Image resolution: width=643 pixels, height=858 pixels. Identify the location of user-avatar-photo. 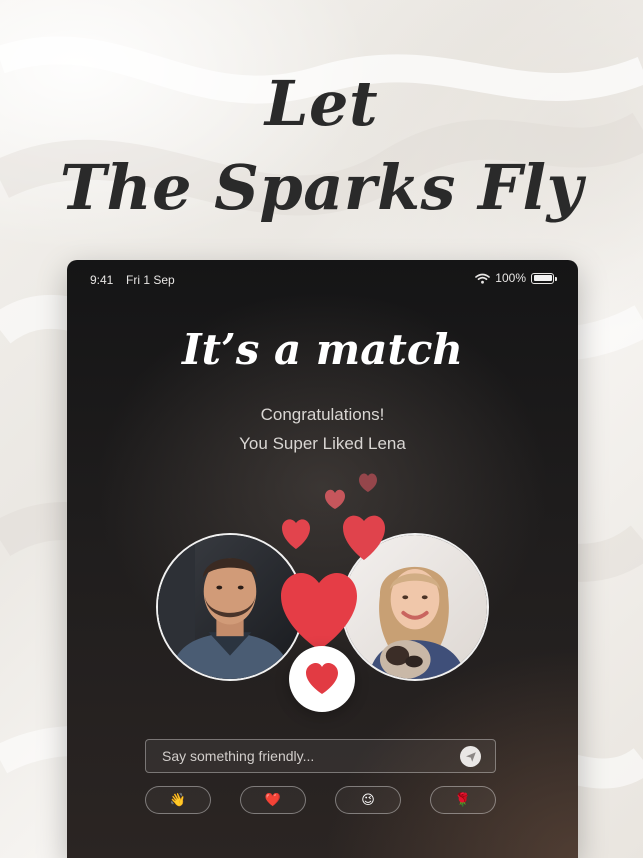
(230, 607).